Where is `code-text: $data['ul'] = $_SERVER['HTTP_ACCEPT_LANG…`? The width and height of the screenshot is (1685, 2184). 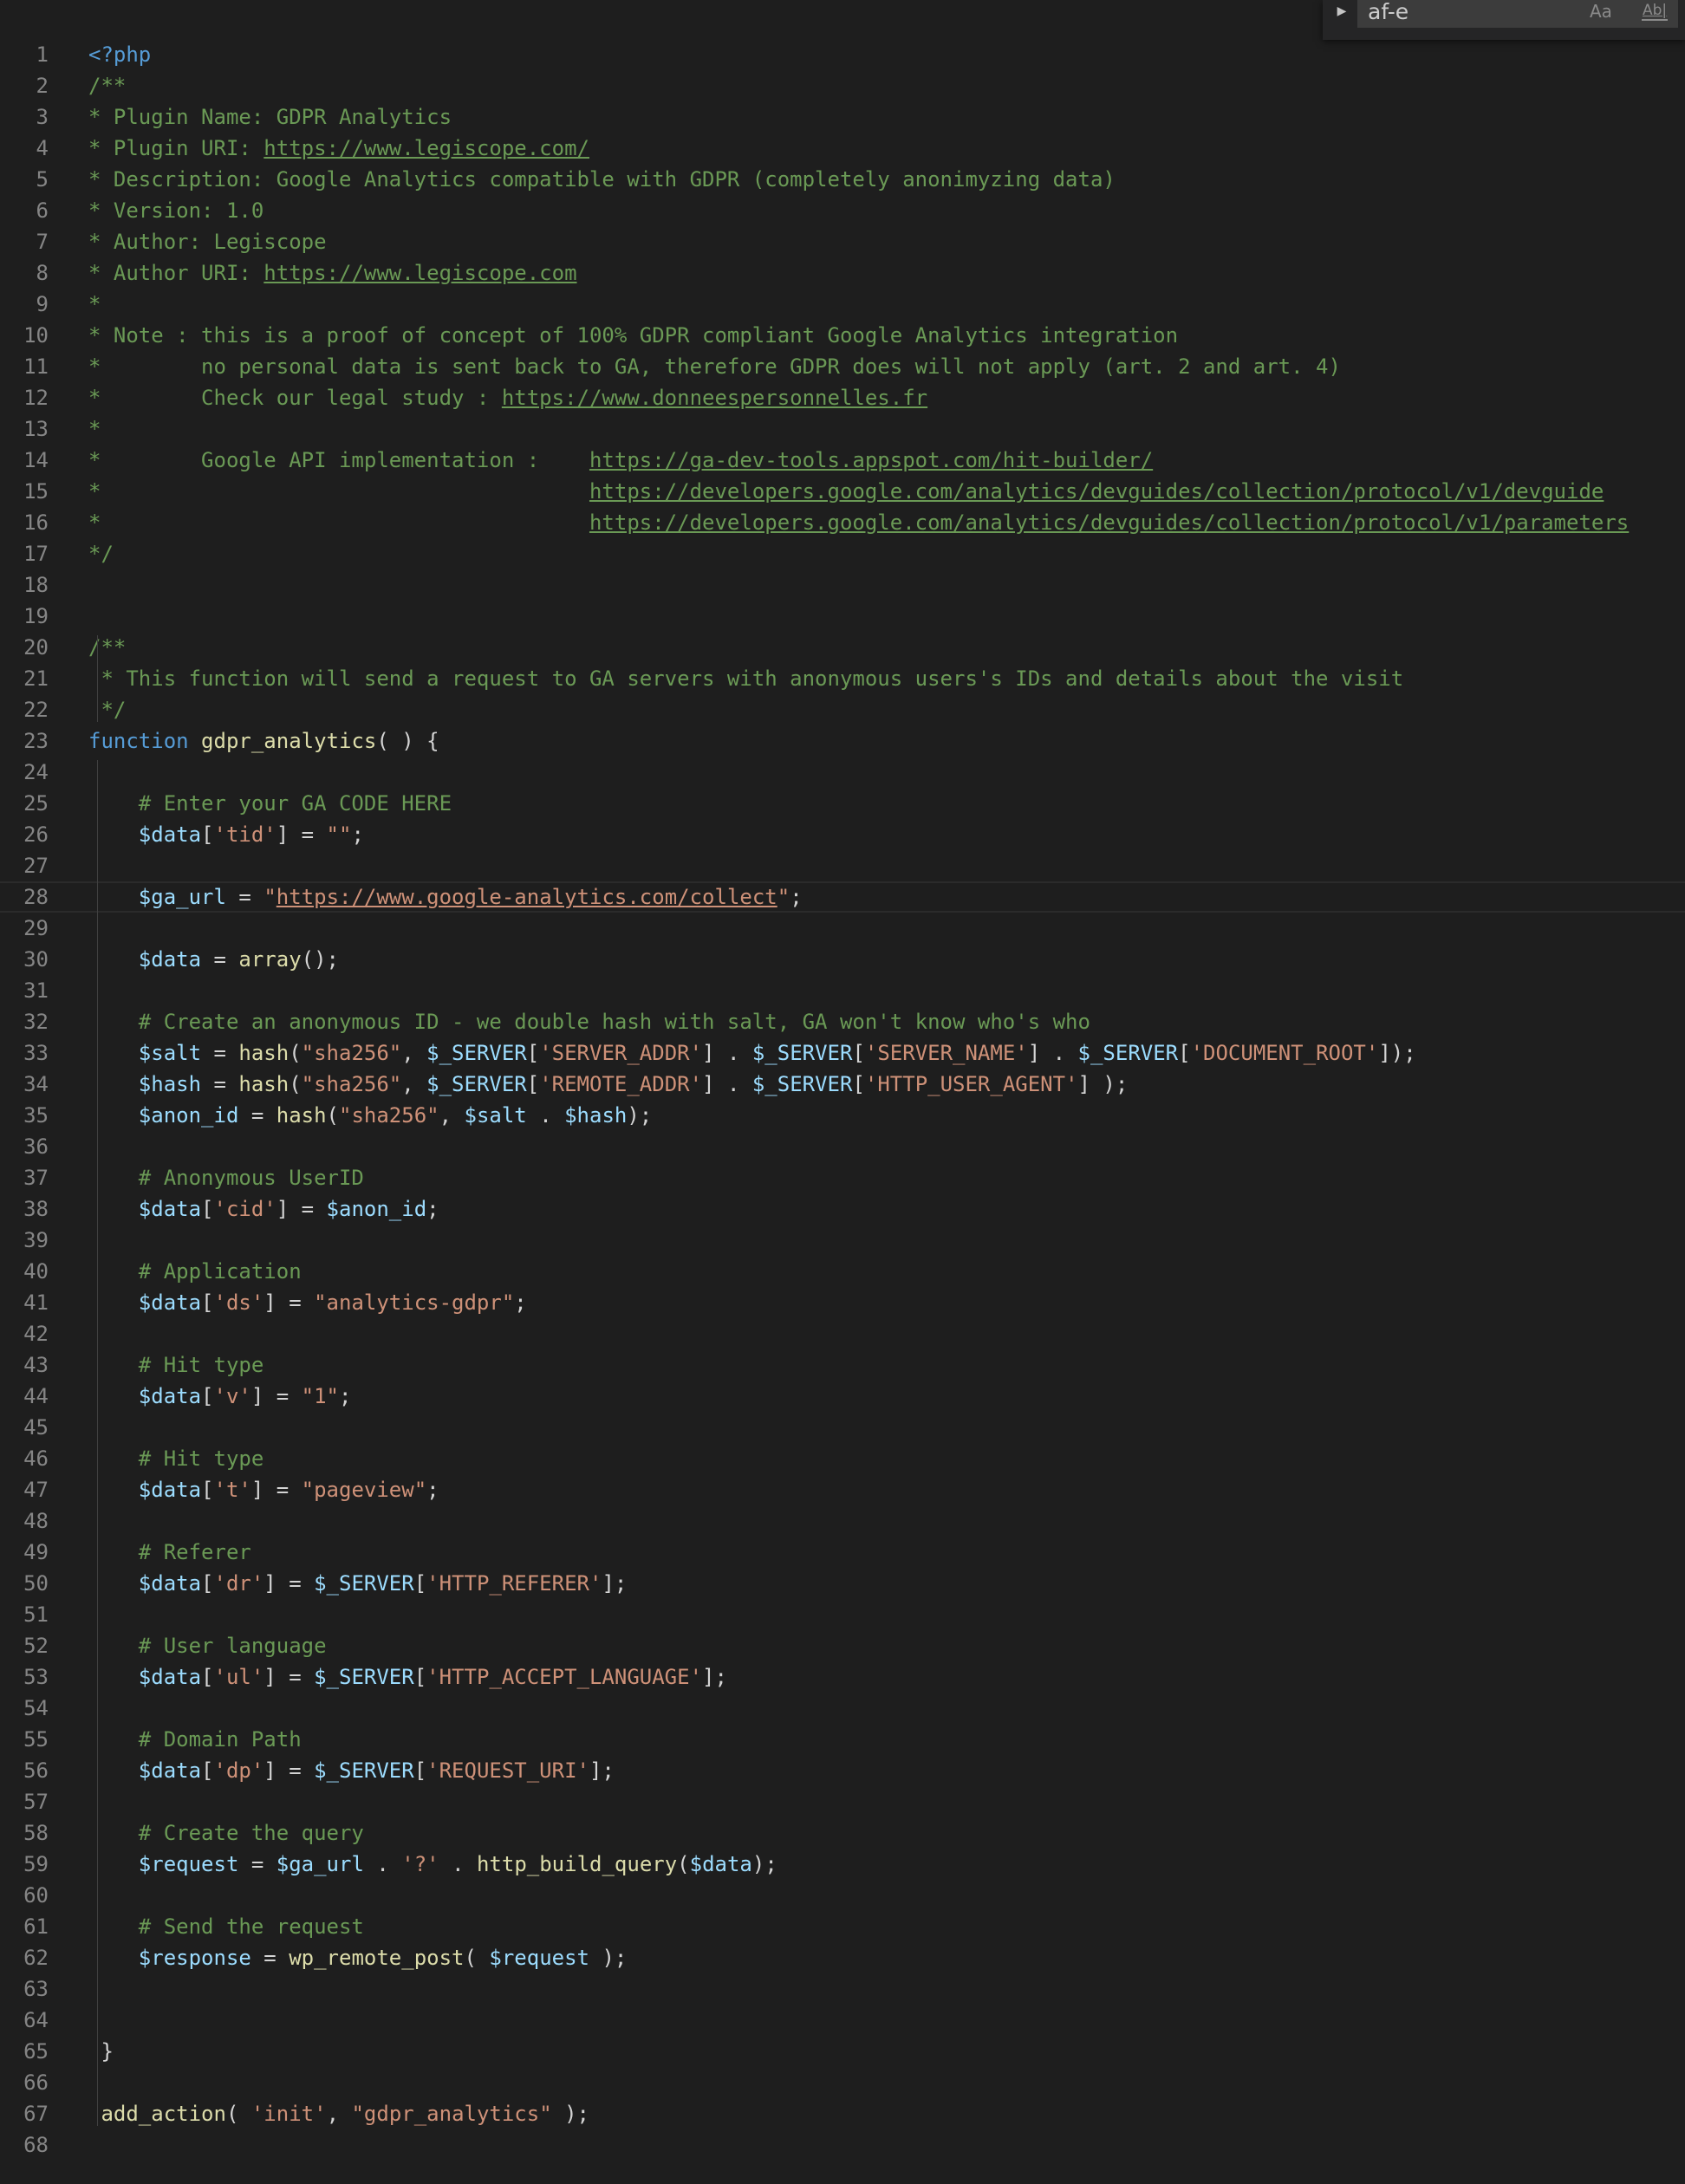 code-text: $data['ul'] = $_SERVER['HTTP_ACCEPT_LANG… is located at coordinates (407, 1677).